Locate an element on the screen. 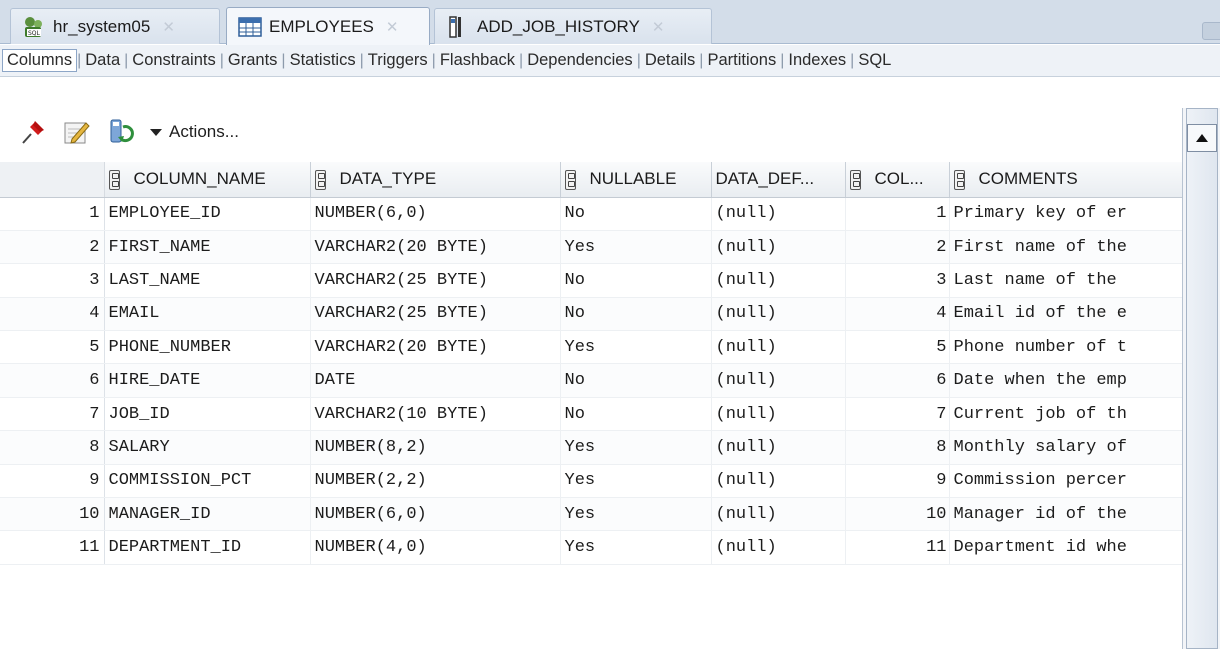  column-name-cell: COMMISSION_PCT is located at coordinates (207, 481).